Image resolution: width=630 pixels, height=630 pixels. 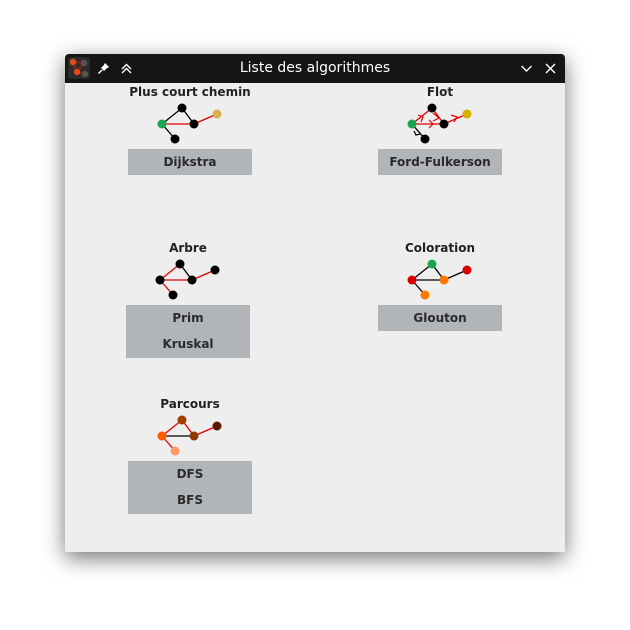 What do you see at coordinates (439, 123) in the screenshot?
I see `flow-graph-icon` at bounding box center [439, 123].